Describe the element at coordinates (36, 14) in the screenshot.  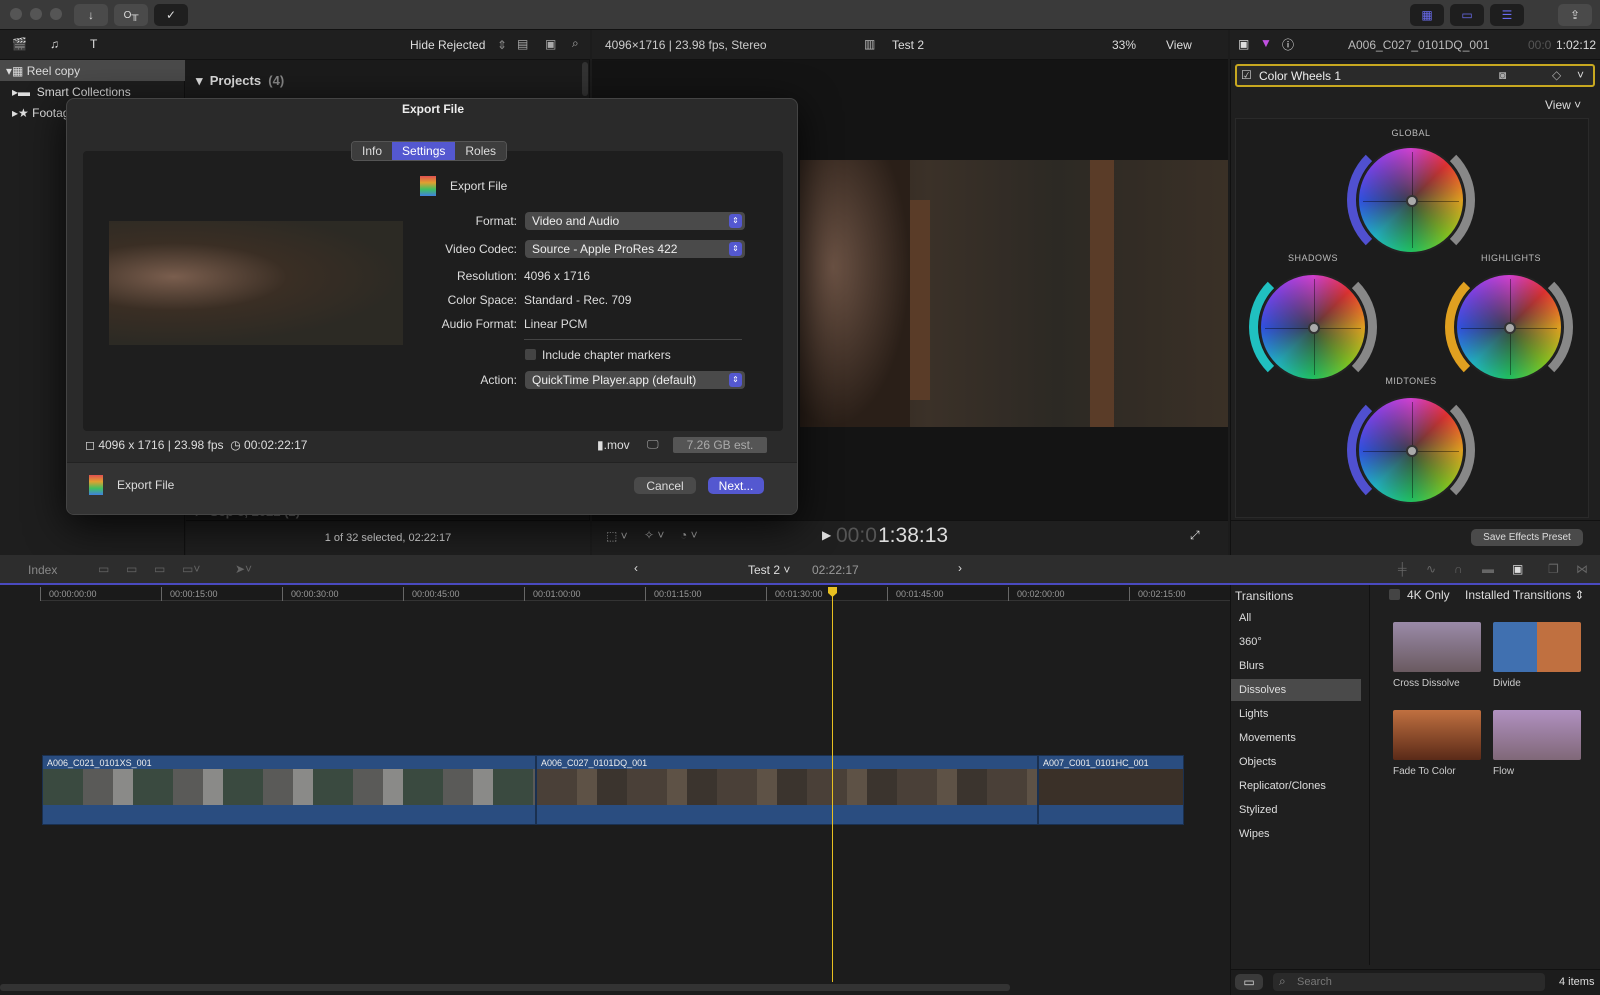
I see `minimize-window-button` at that location.